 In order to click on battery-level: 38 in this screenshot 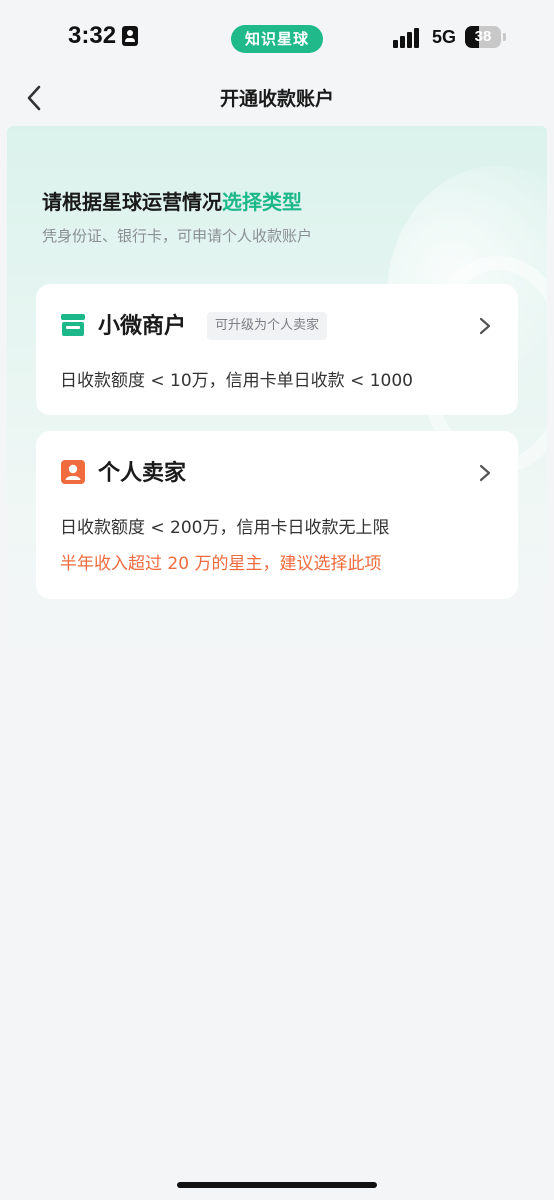, I will do `click(483, 36)`.